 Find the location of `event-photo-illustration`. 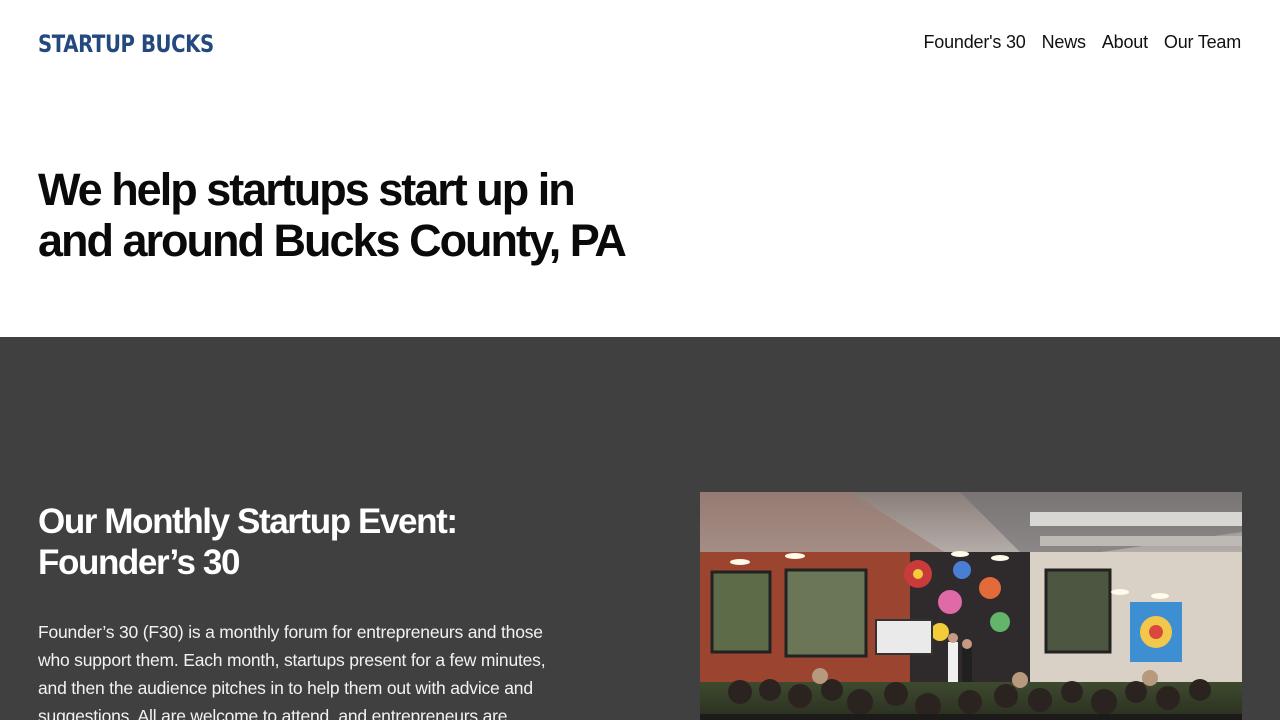

event-photo-illustration is located at coordinates (971, 606).